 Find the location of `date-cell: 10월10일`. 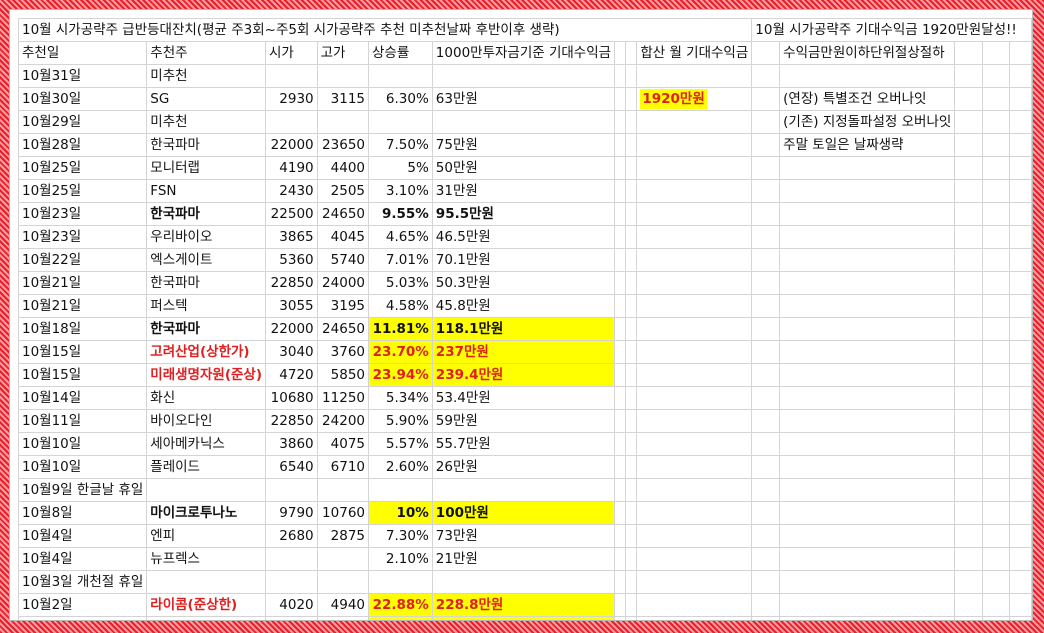

date-cell: 10월10일 is located at coordinates (82, 444).